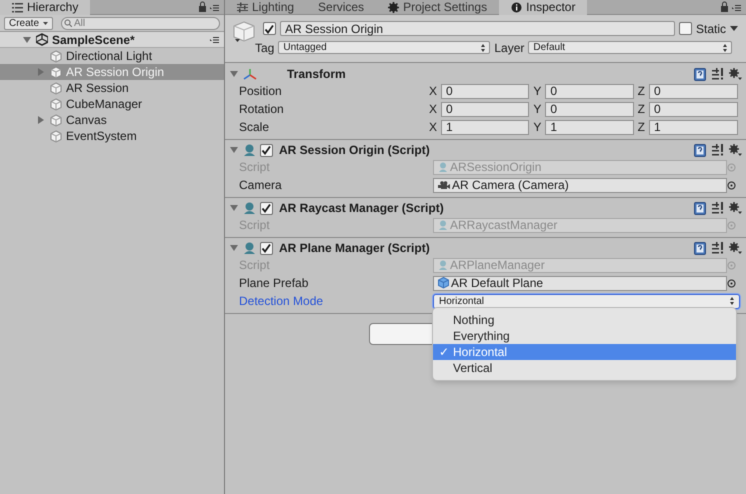  I want to click on component-title: AR Plane Manager (Script), so click(355, 248).